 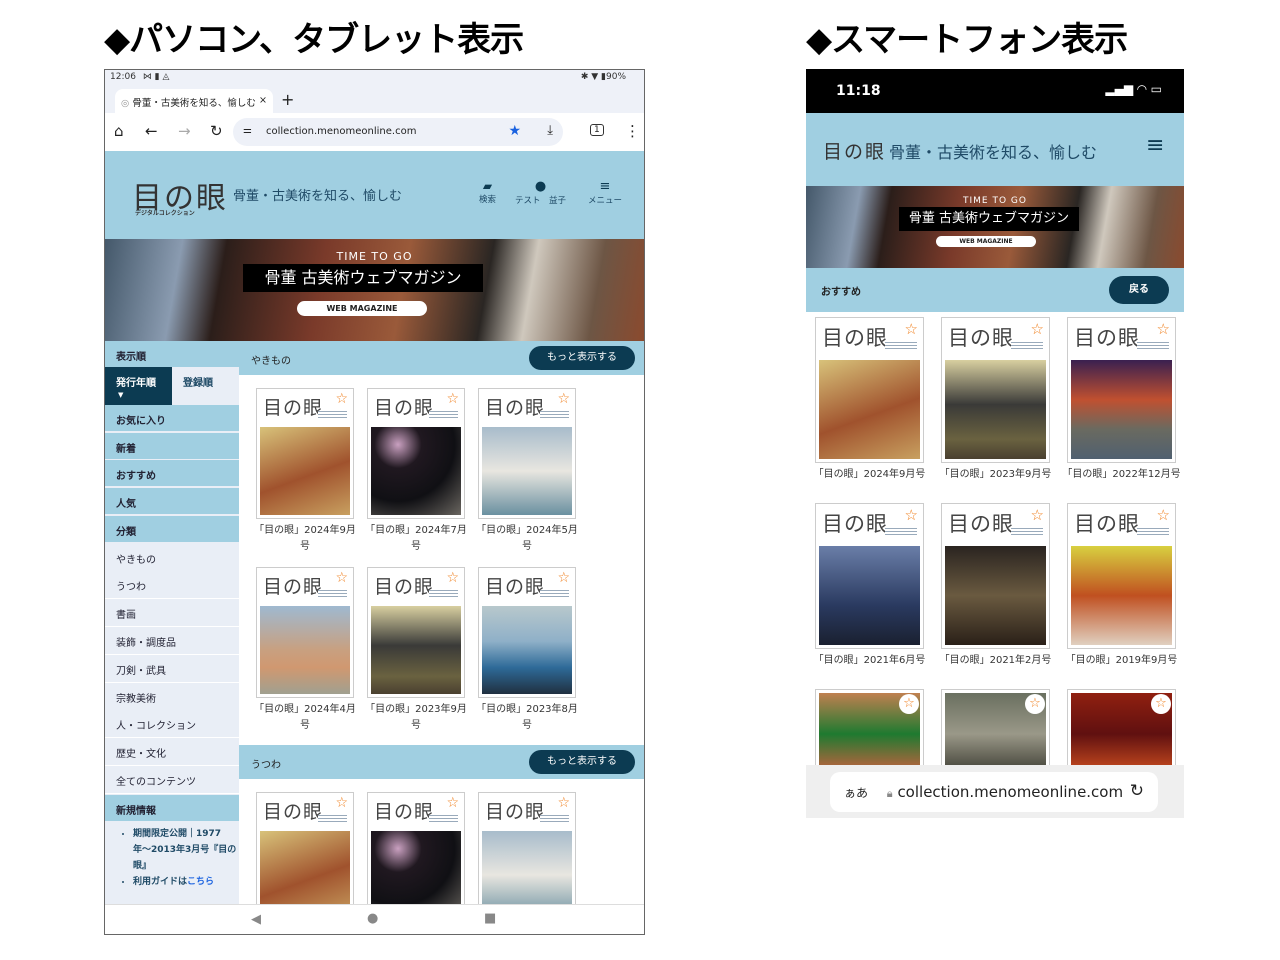 What do you see at coordinates (854, 150) in the screenshot?
I see `phone-site-logo: 目の眼` at bounding box center [854, 150].